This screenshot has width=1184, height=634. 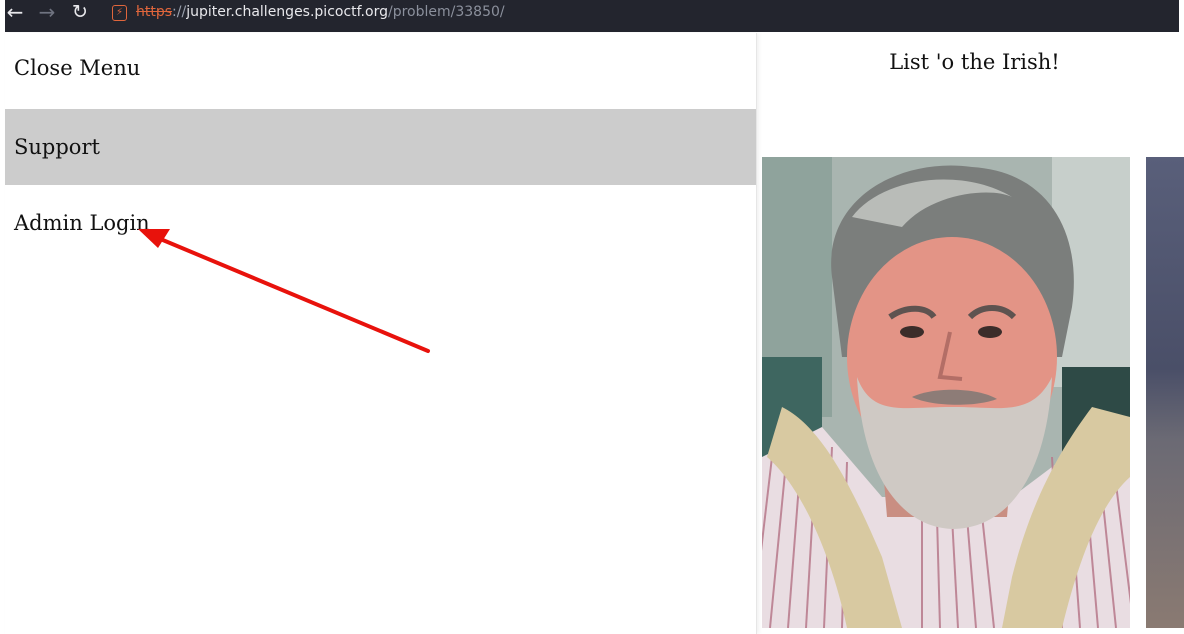 What do you see at coordinates (974, 62) in the screenshot?
I see `page-heading: List 'o the Irish!` at bounding box center [974, 62].